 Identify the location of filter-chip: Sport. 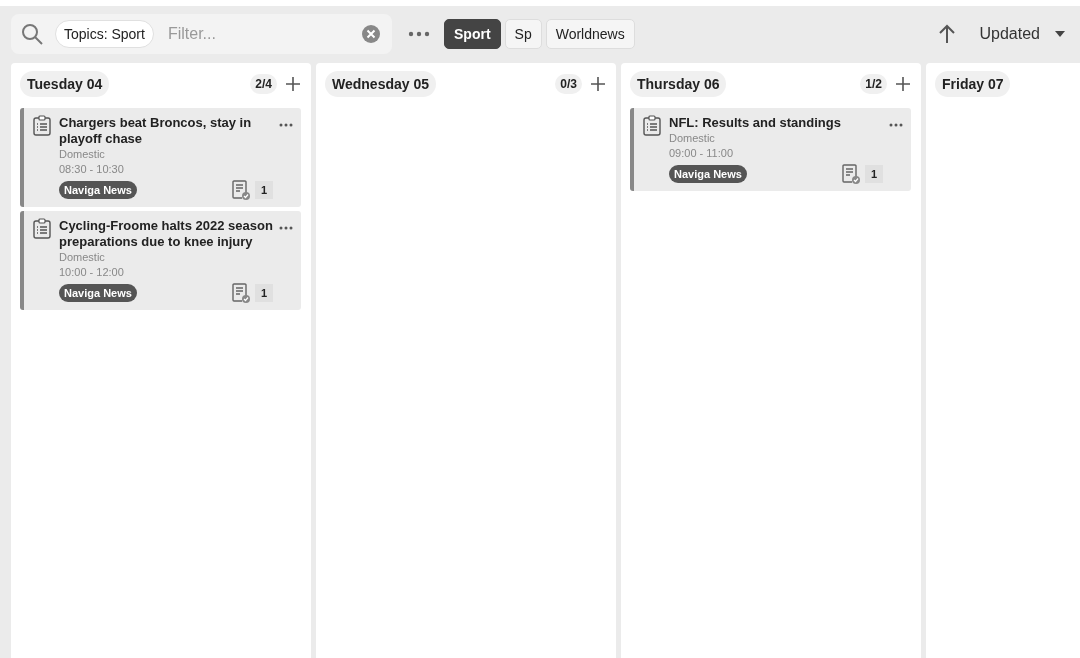
(472, 34).